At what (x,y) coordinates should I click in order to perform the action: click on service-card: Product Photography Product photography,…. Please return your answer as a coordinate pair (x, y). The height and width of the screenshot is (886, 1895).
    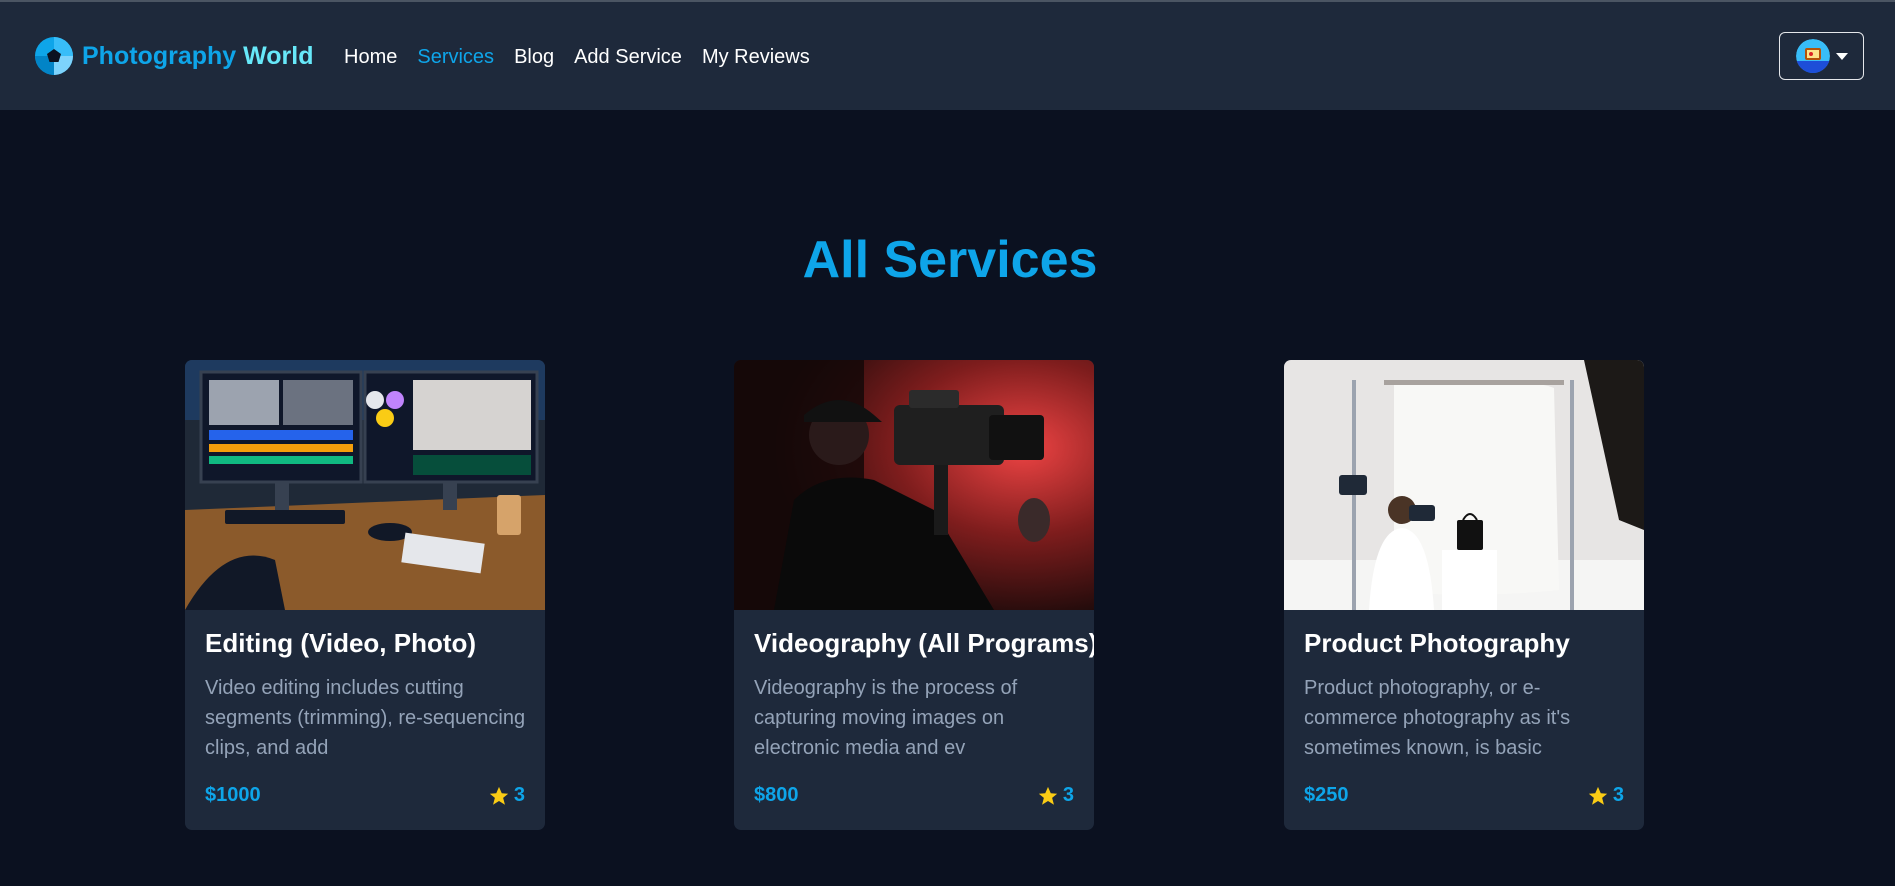
    Looking at the image, I should click on (1464, 595).